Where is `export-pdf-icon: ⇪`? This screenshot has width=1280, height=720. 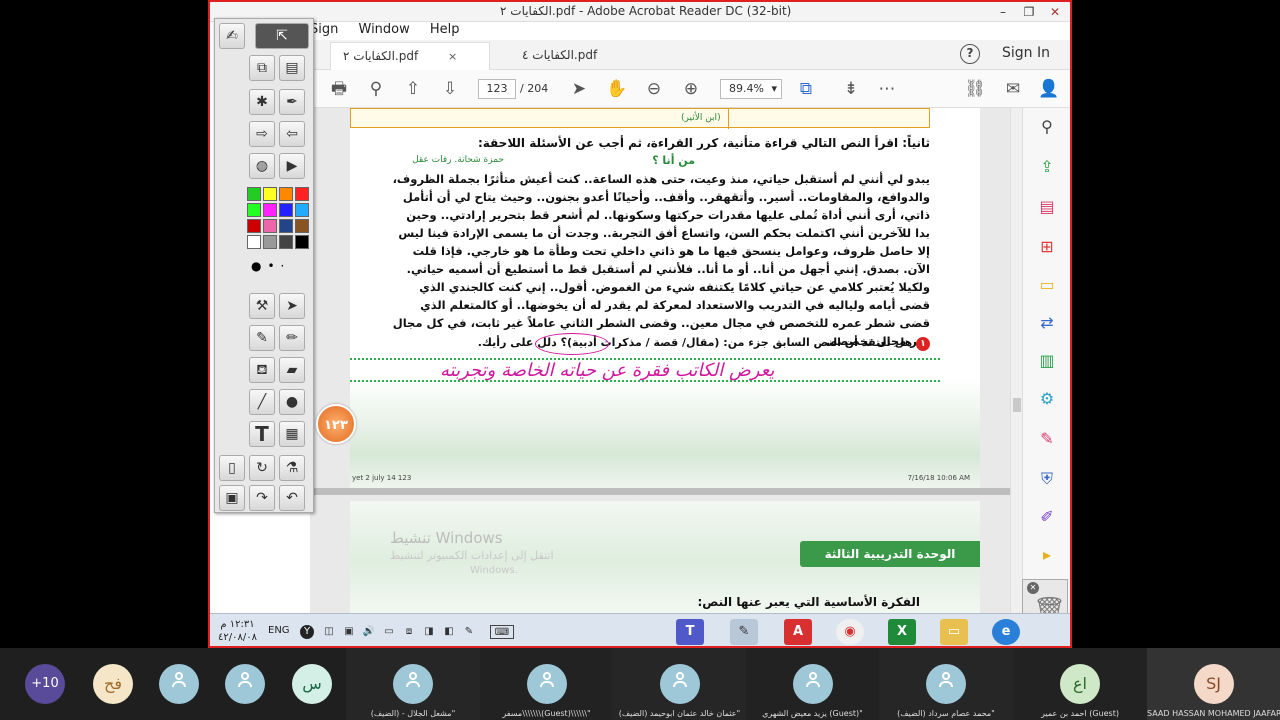 export-pdf-icon: ⇪ is located at coordinates (1047, 167).